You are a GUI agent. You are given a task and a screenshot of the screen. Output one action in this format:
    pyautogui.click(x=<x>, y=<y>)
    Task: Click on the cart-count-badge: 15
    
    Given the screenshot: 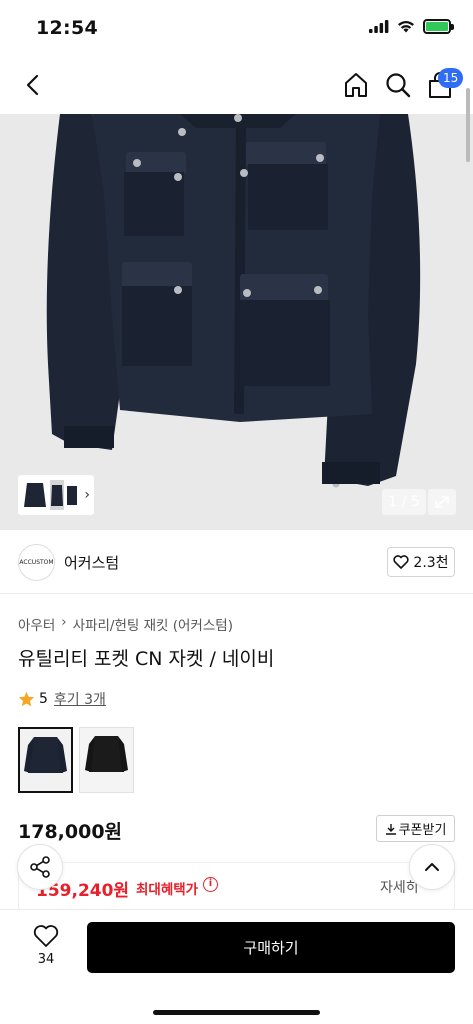 What is the action you would take?
    pyautogui.click(x=451, y=78)
    